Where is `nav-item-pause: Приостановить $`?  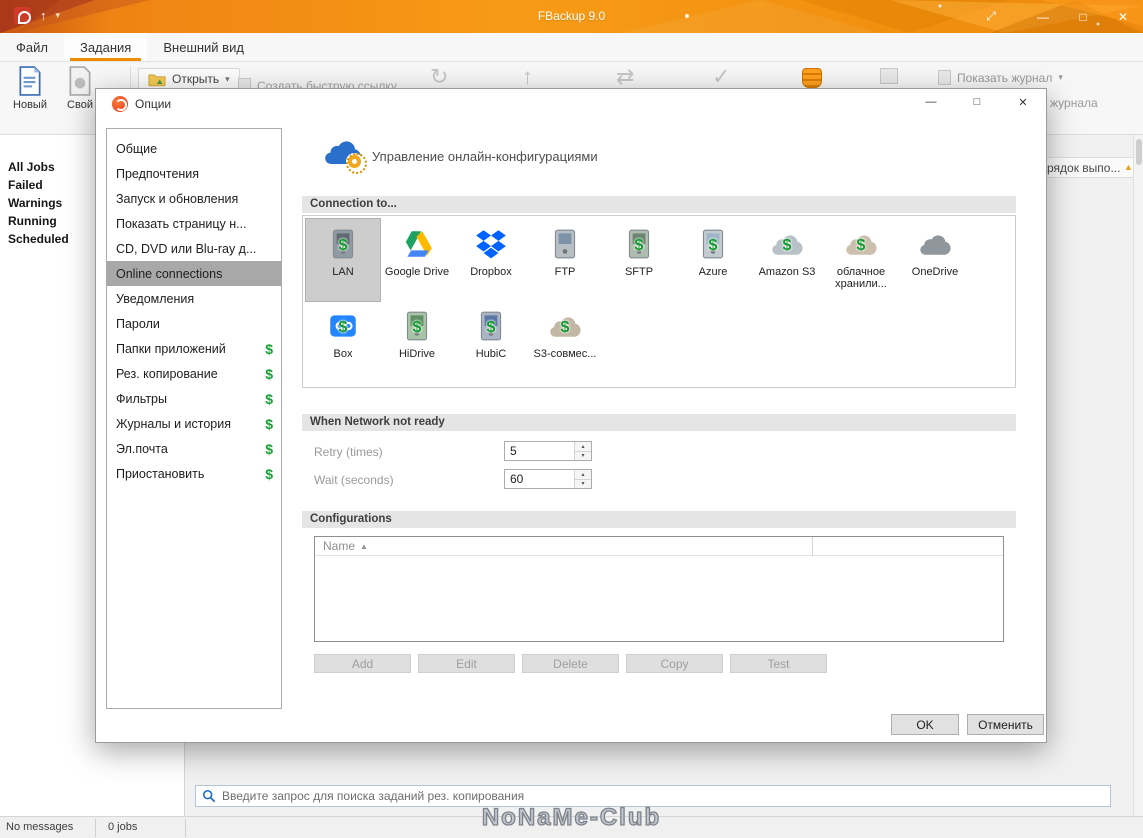
nav-item-pause: Приостановить $ is located at coordinates (194, 473).